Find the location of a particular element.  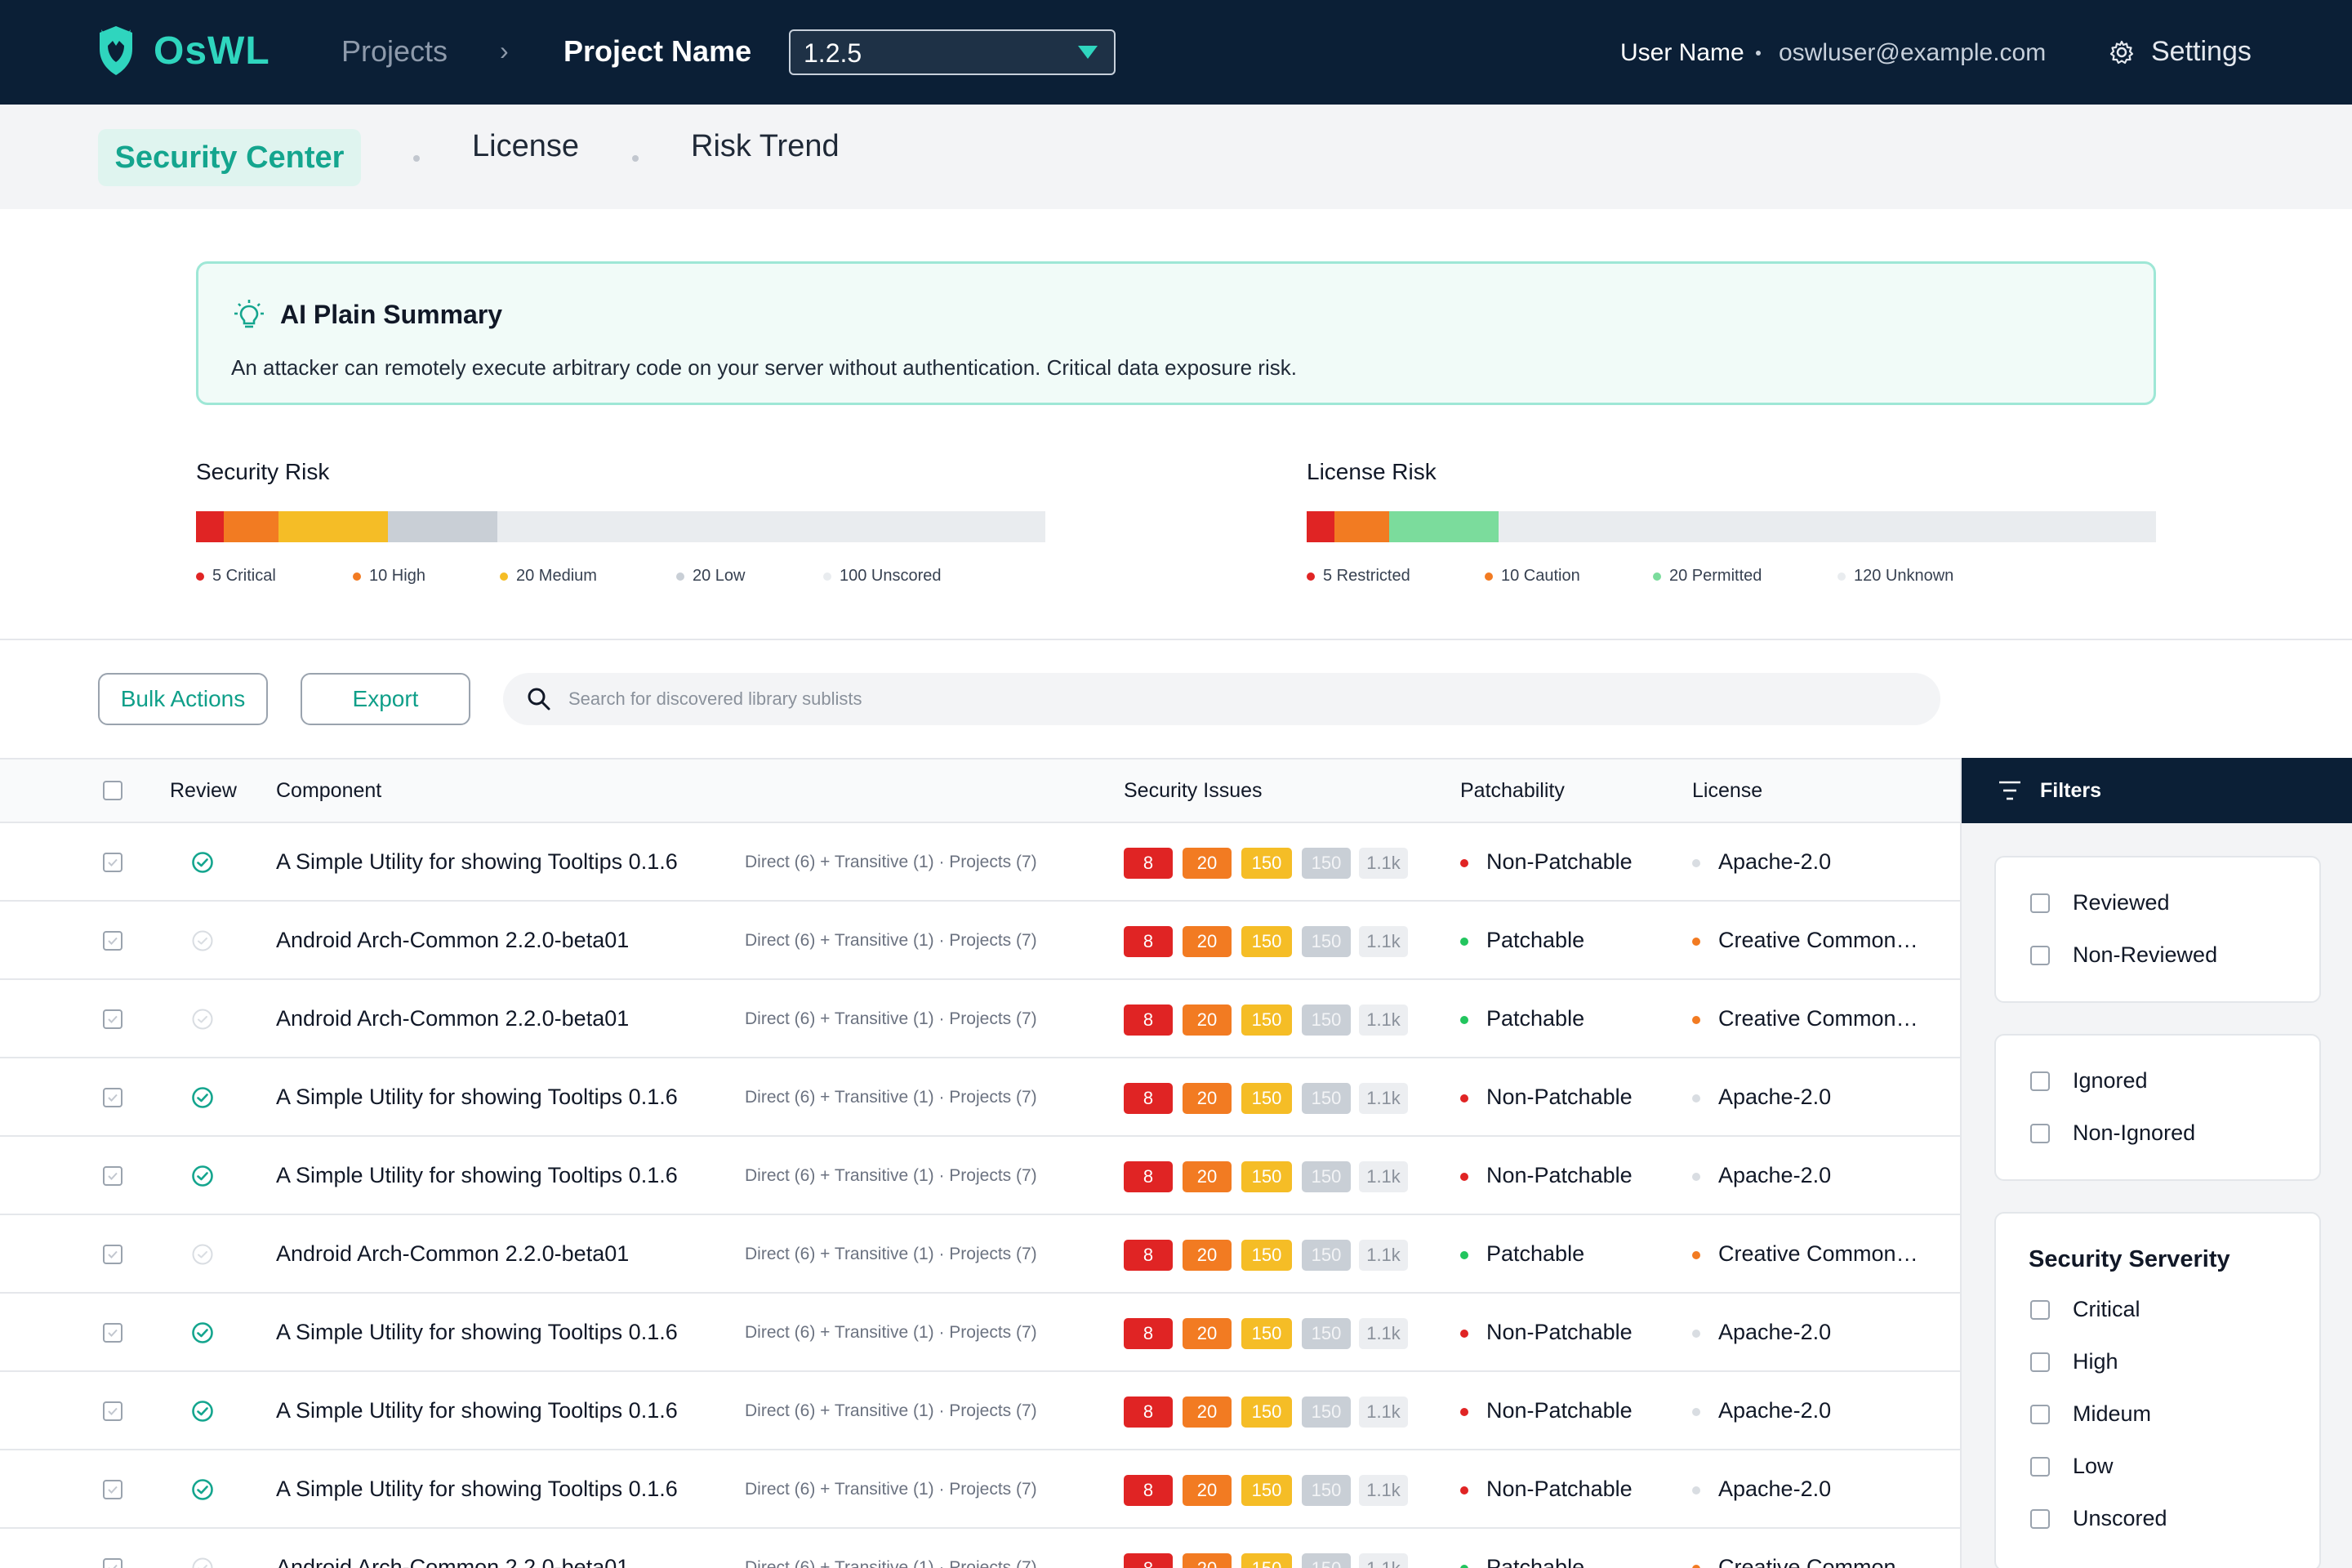

column-security-issues: Security Issues is located at coordinates (1193, 791).